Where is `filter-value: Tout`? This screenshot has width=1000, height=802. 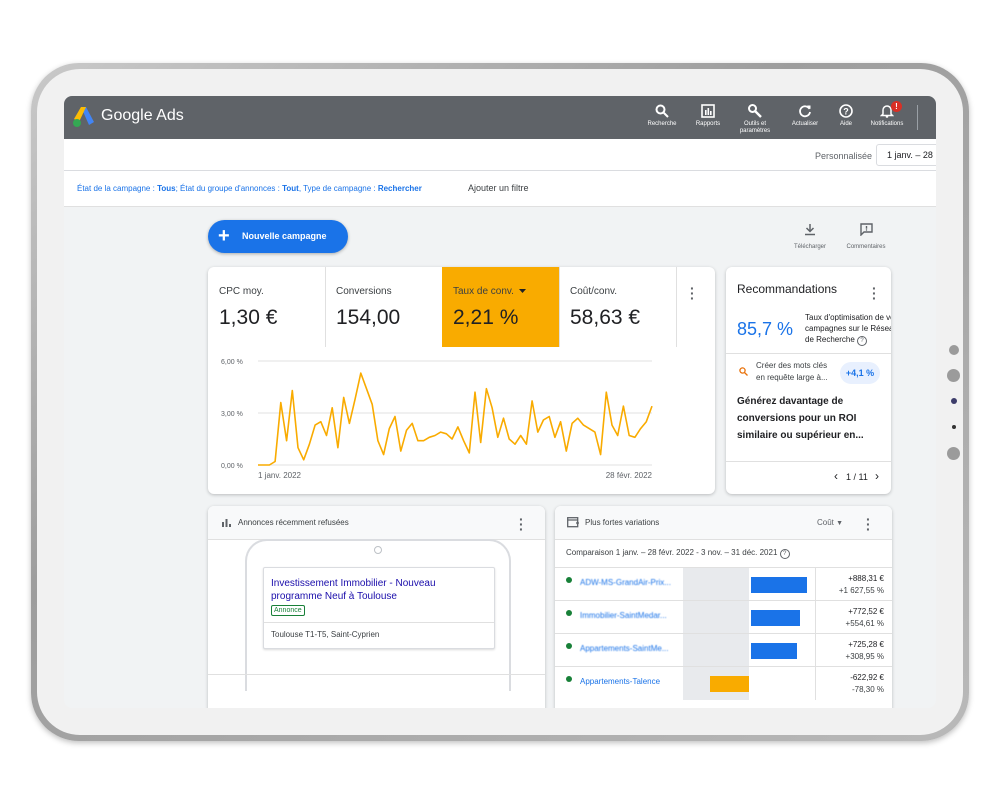 filter-value: Tout is located at coordinates (290, 188).